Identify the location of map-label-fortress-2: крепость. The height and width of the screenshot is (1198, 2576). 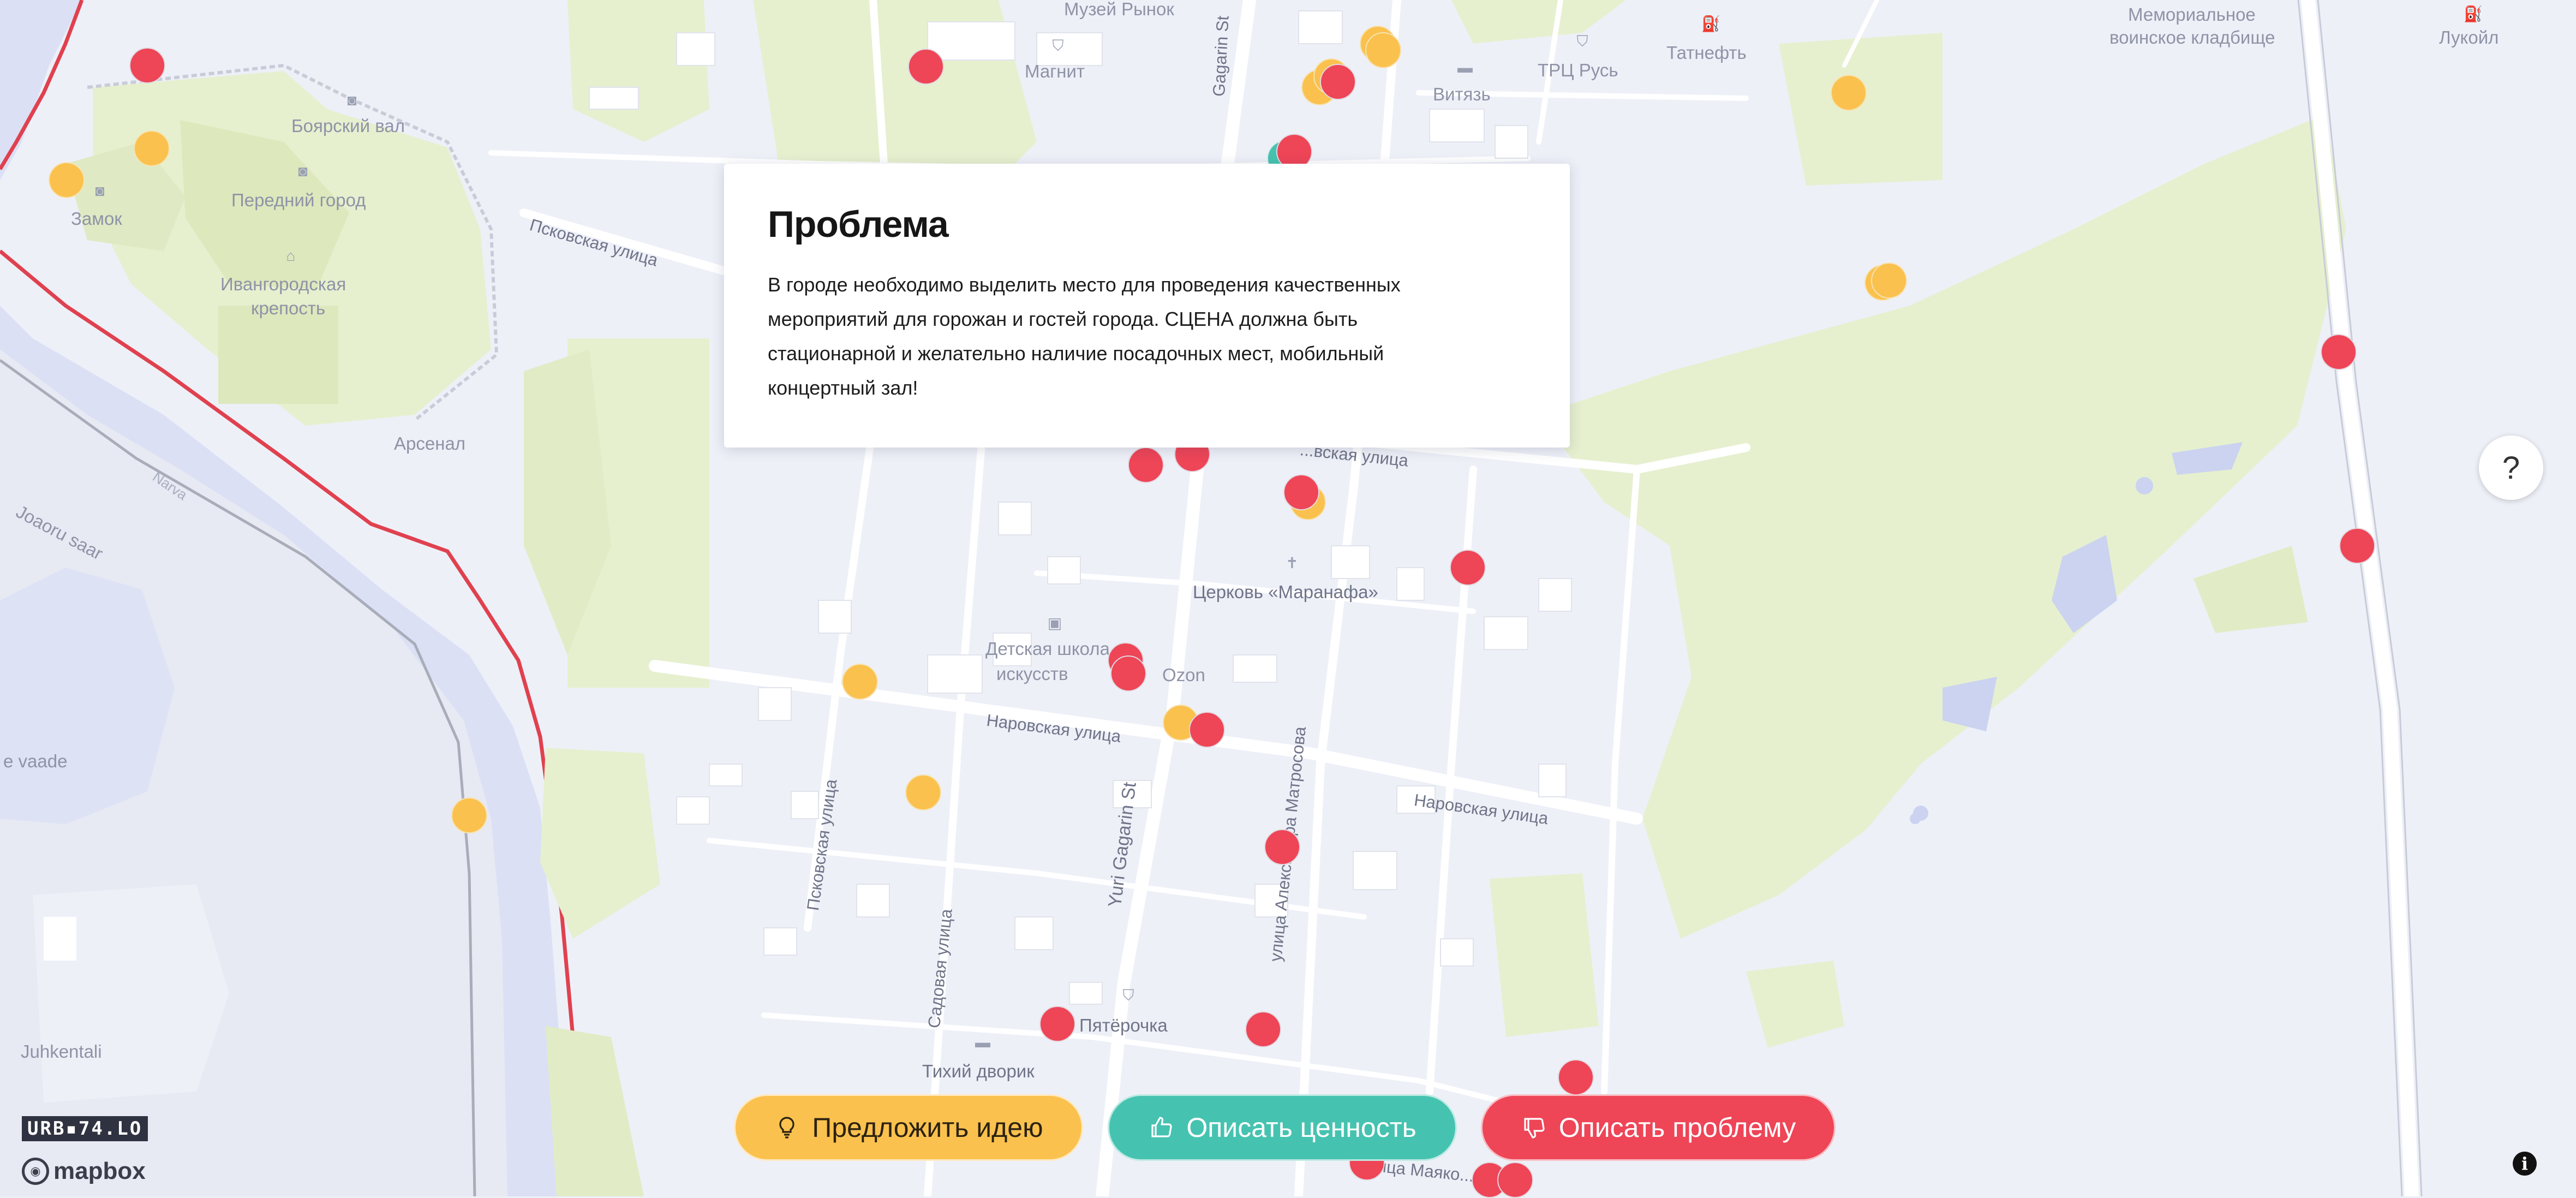
(288, 308).